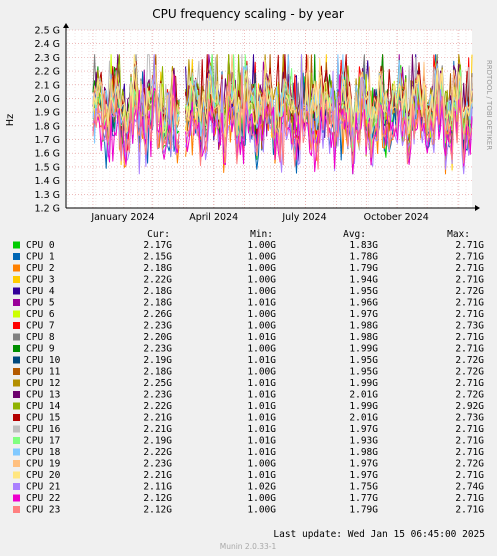  What do you see at coordinates (469, 326) in the screenshot?
I see `legend-max: 2.73G` at bounding box center [469, 326].